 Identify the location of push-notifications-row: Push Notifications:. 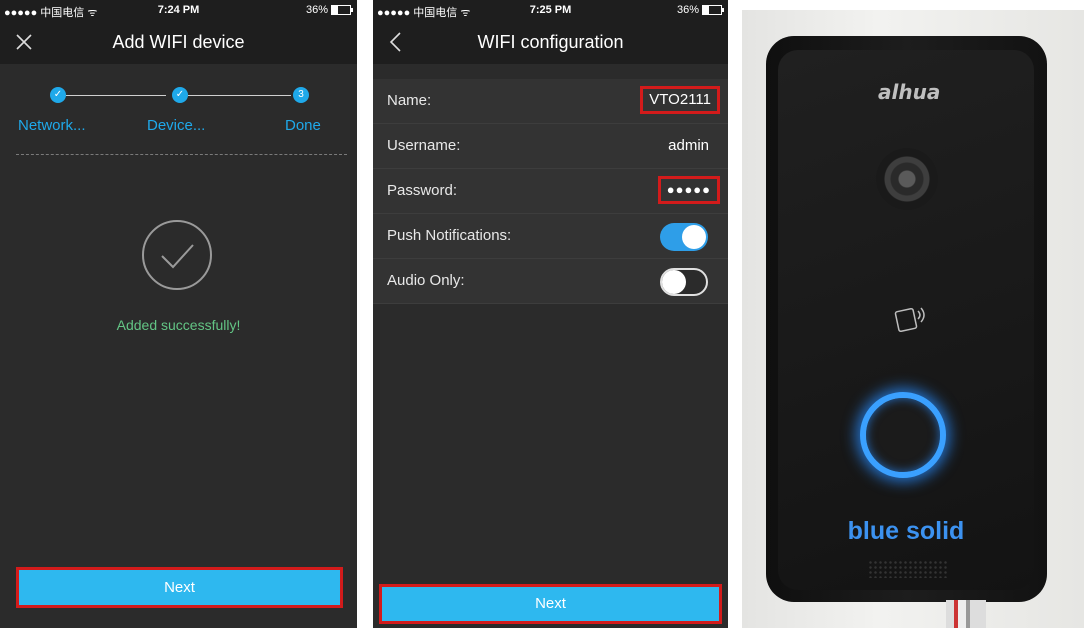
(550, 236).